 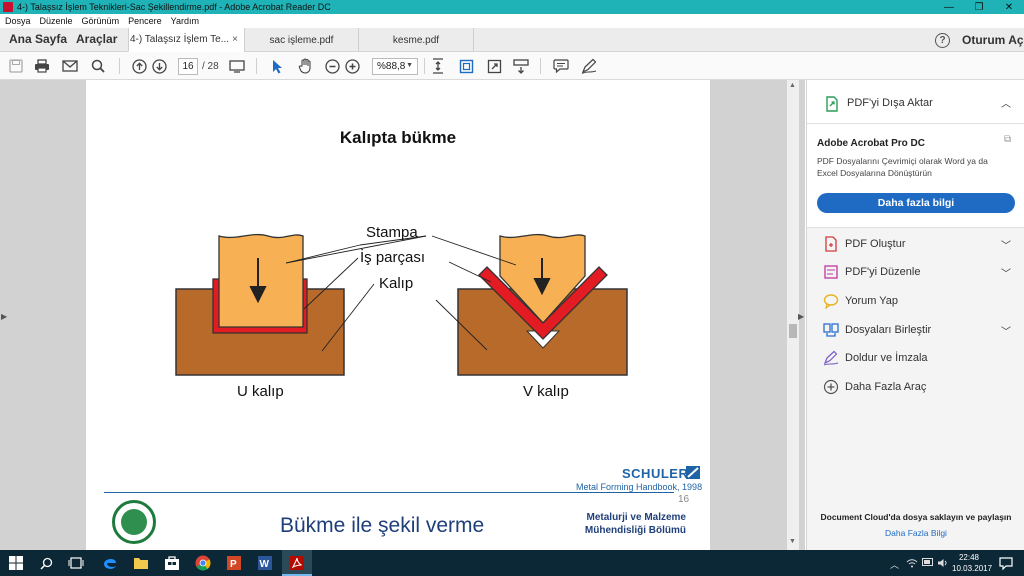 I want to click on fullscreen-icon, so click(x=494, y=66).